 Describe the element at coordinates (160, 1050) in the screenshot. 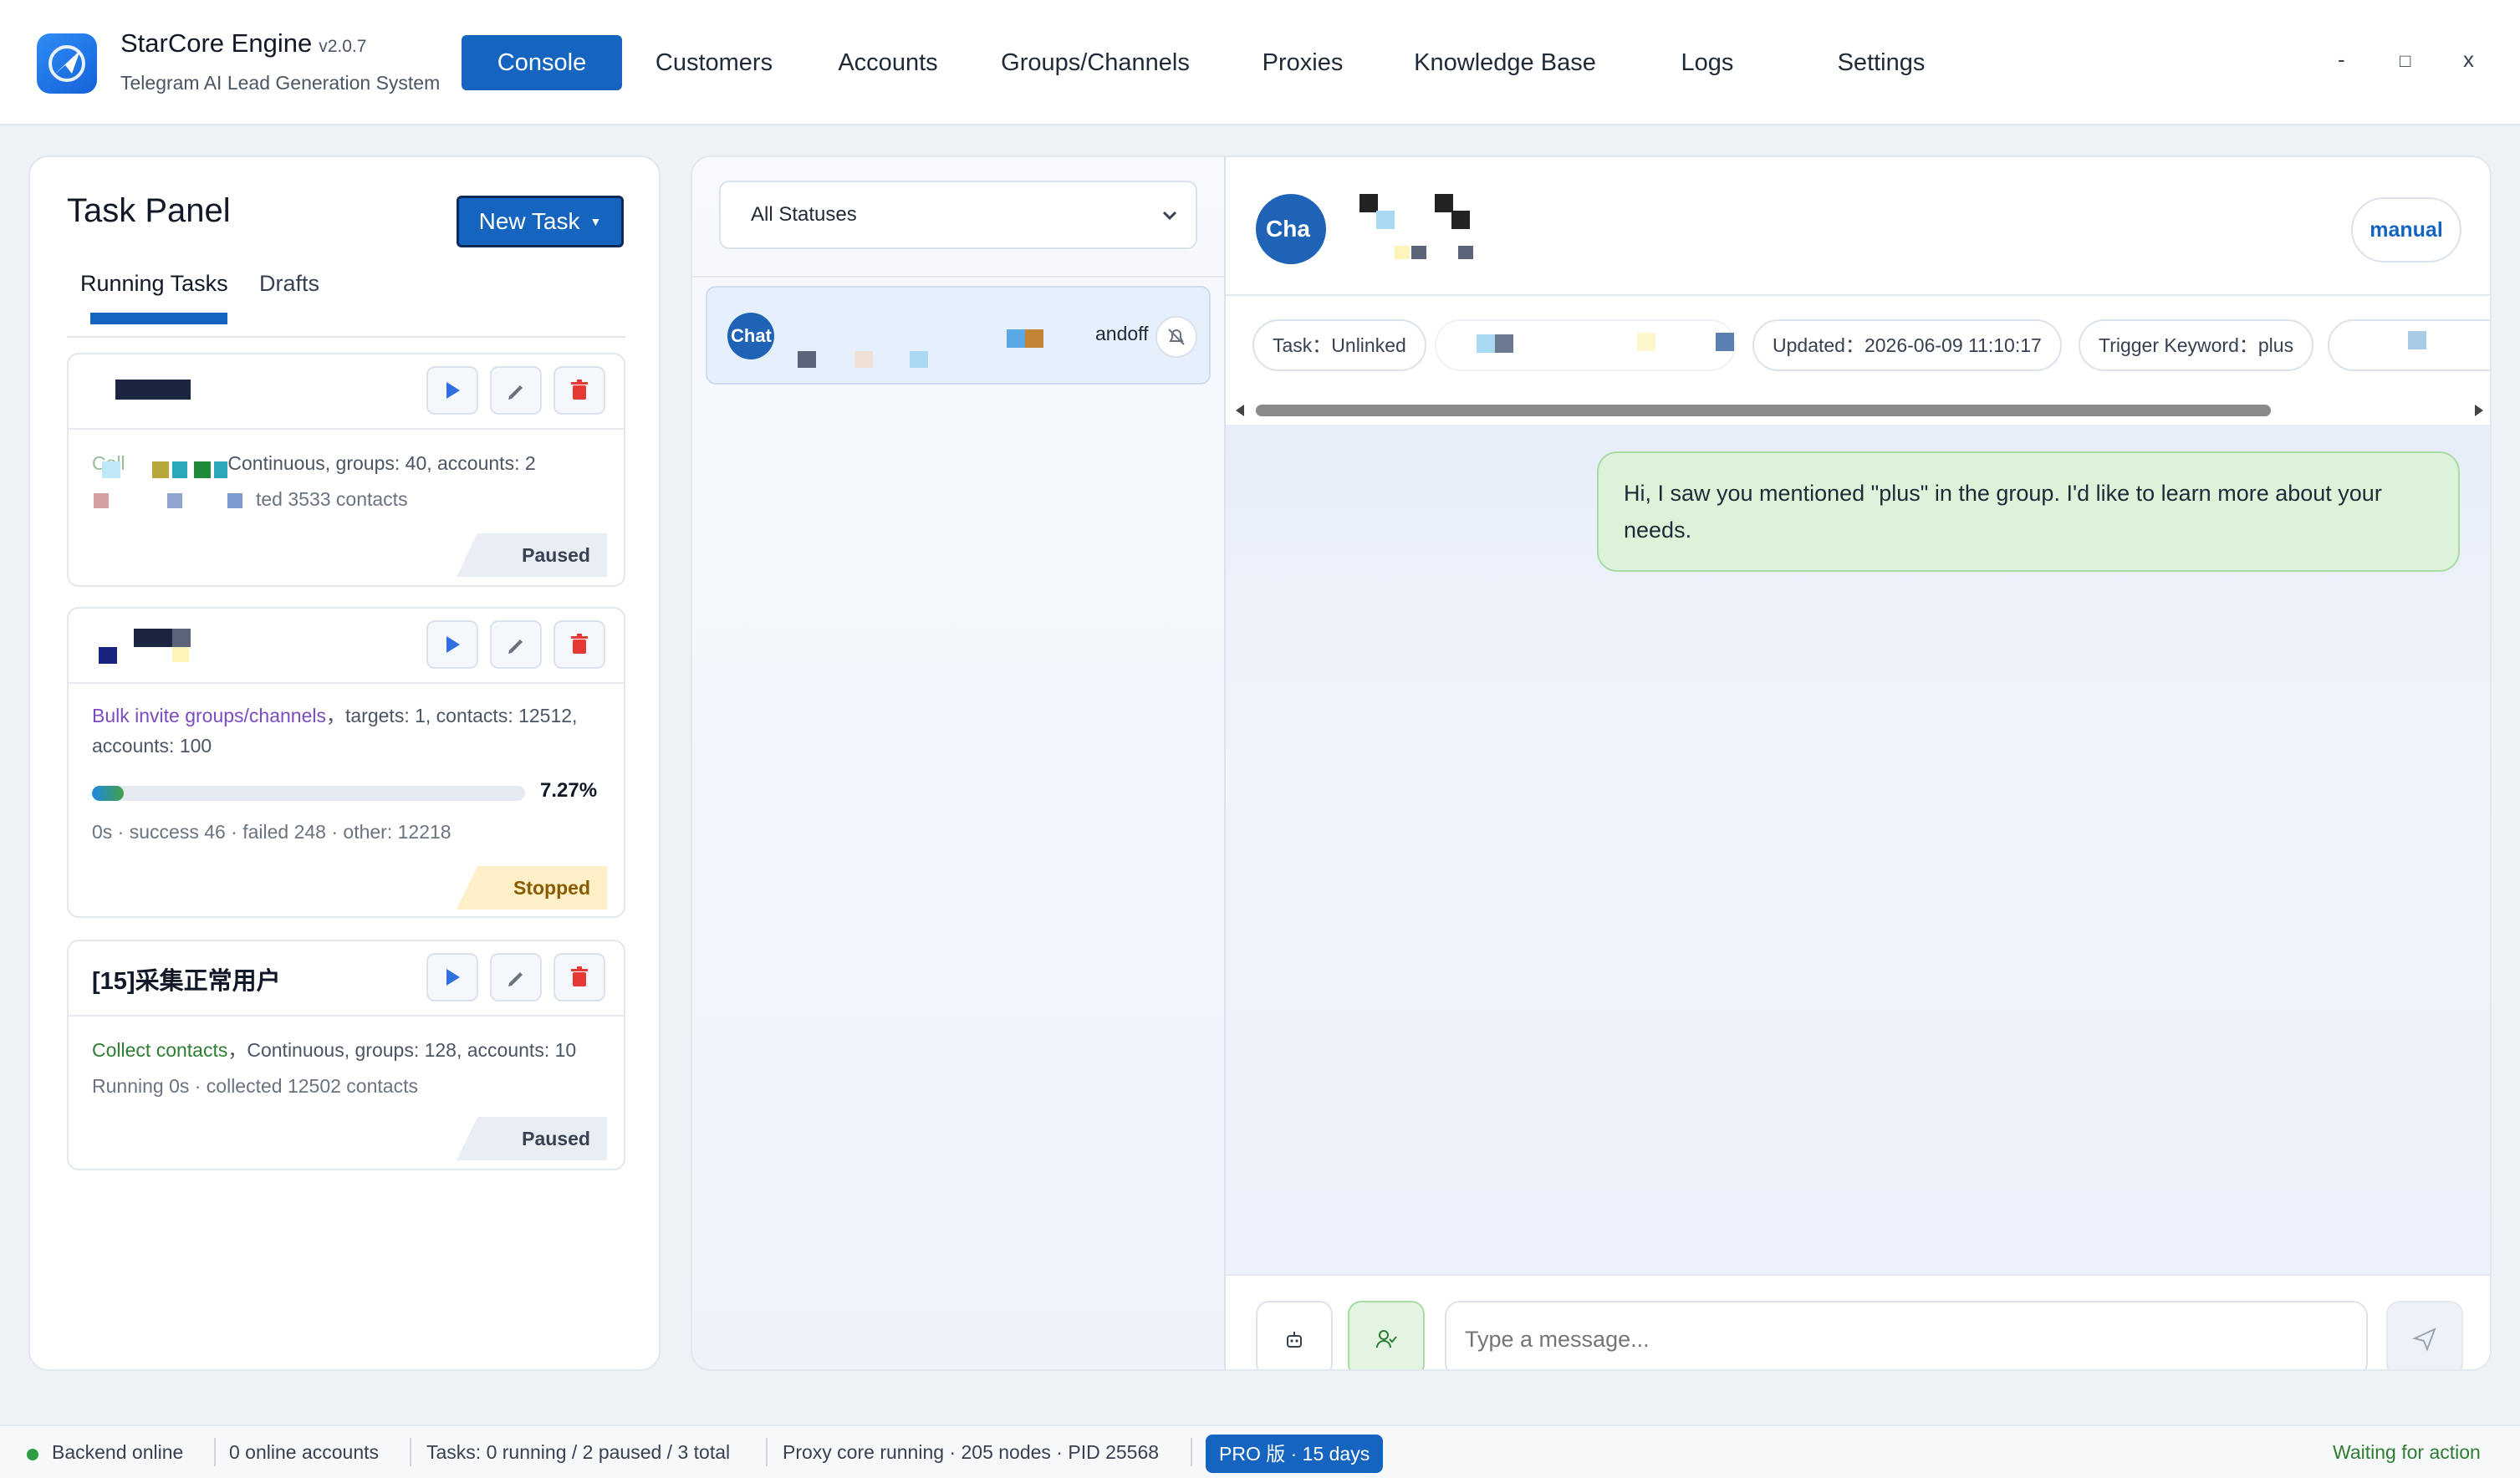

I see `task-type: Collect contacts` at that location.